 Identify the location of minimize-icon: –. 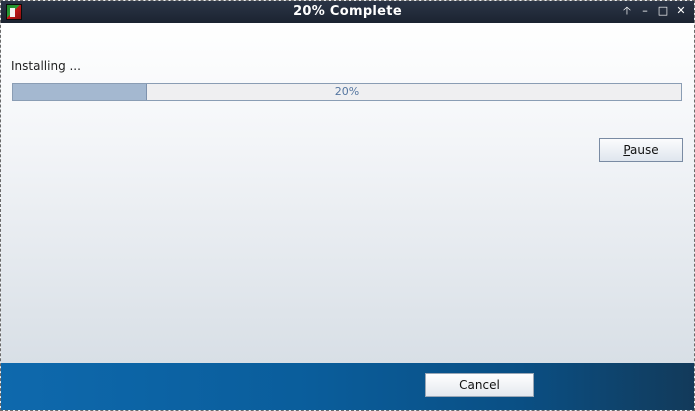
(645, 11).